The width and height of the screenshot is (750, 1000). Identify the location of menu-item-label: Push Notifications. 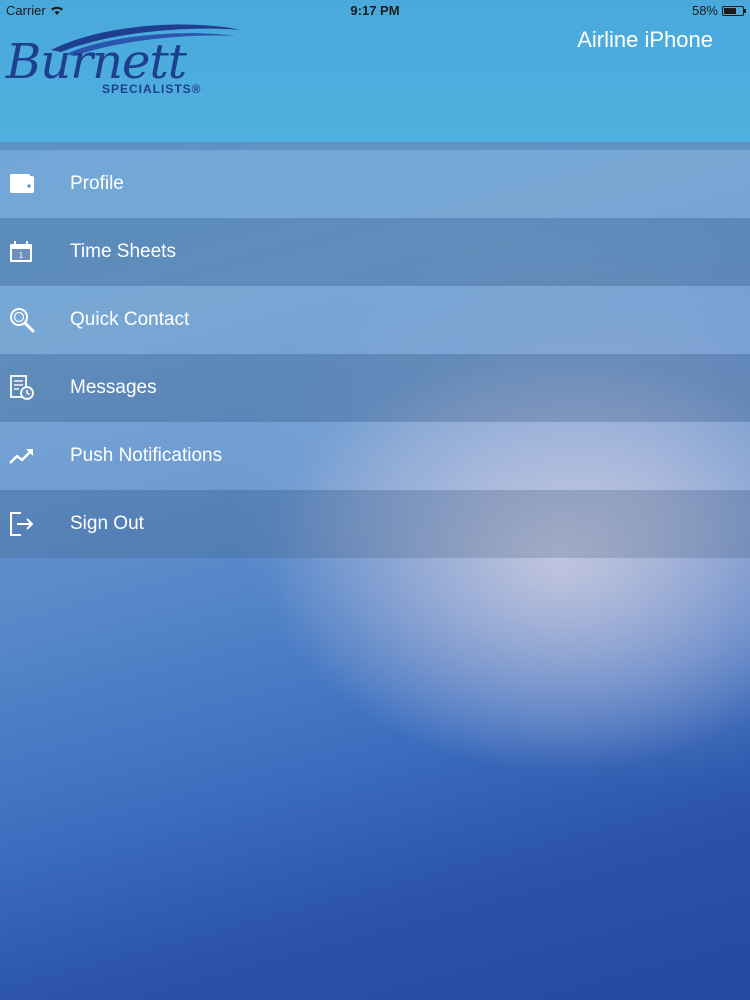
(146, 455).